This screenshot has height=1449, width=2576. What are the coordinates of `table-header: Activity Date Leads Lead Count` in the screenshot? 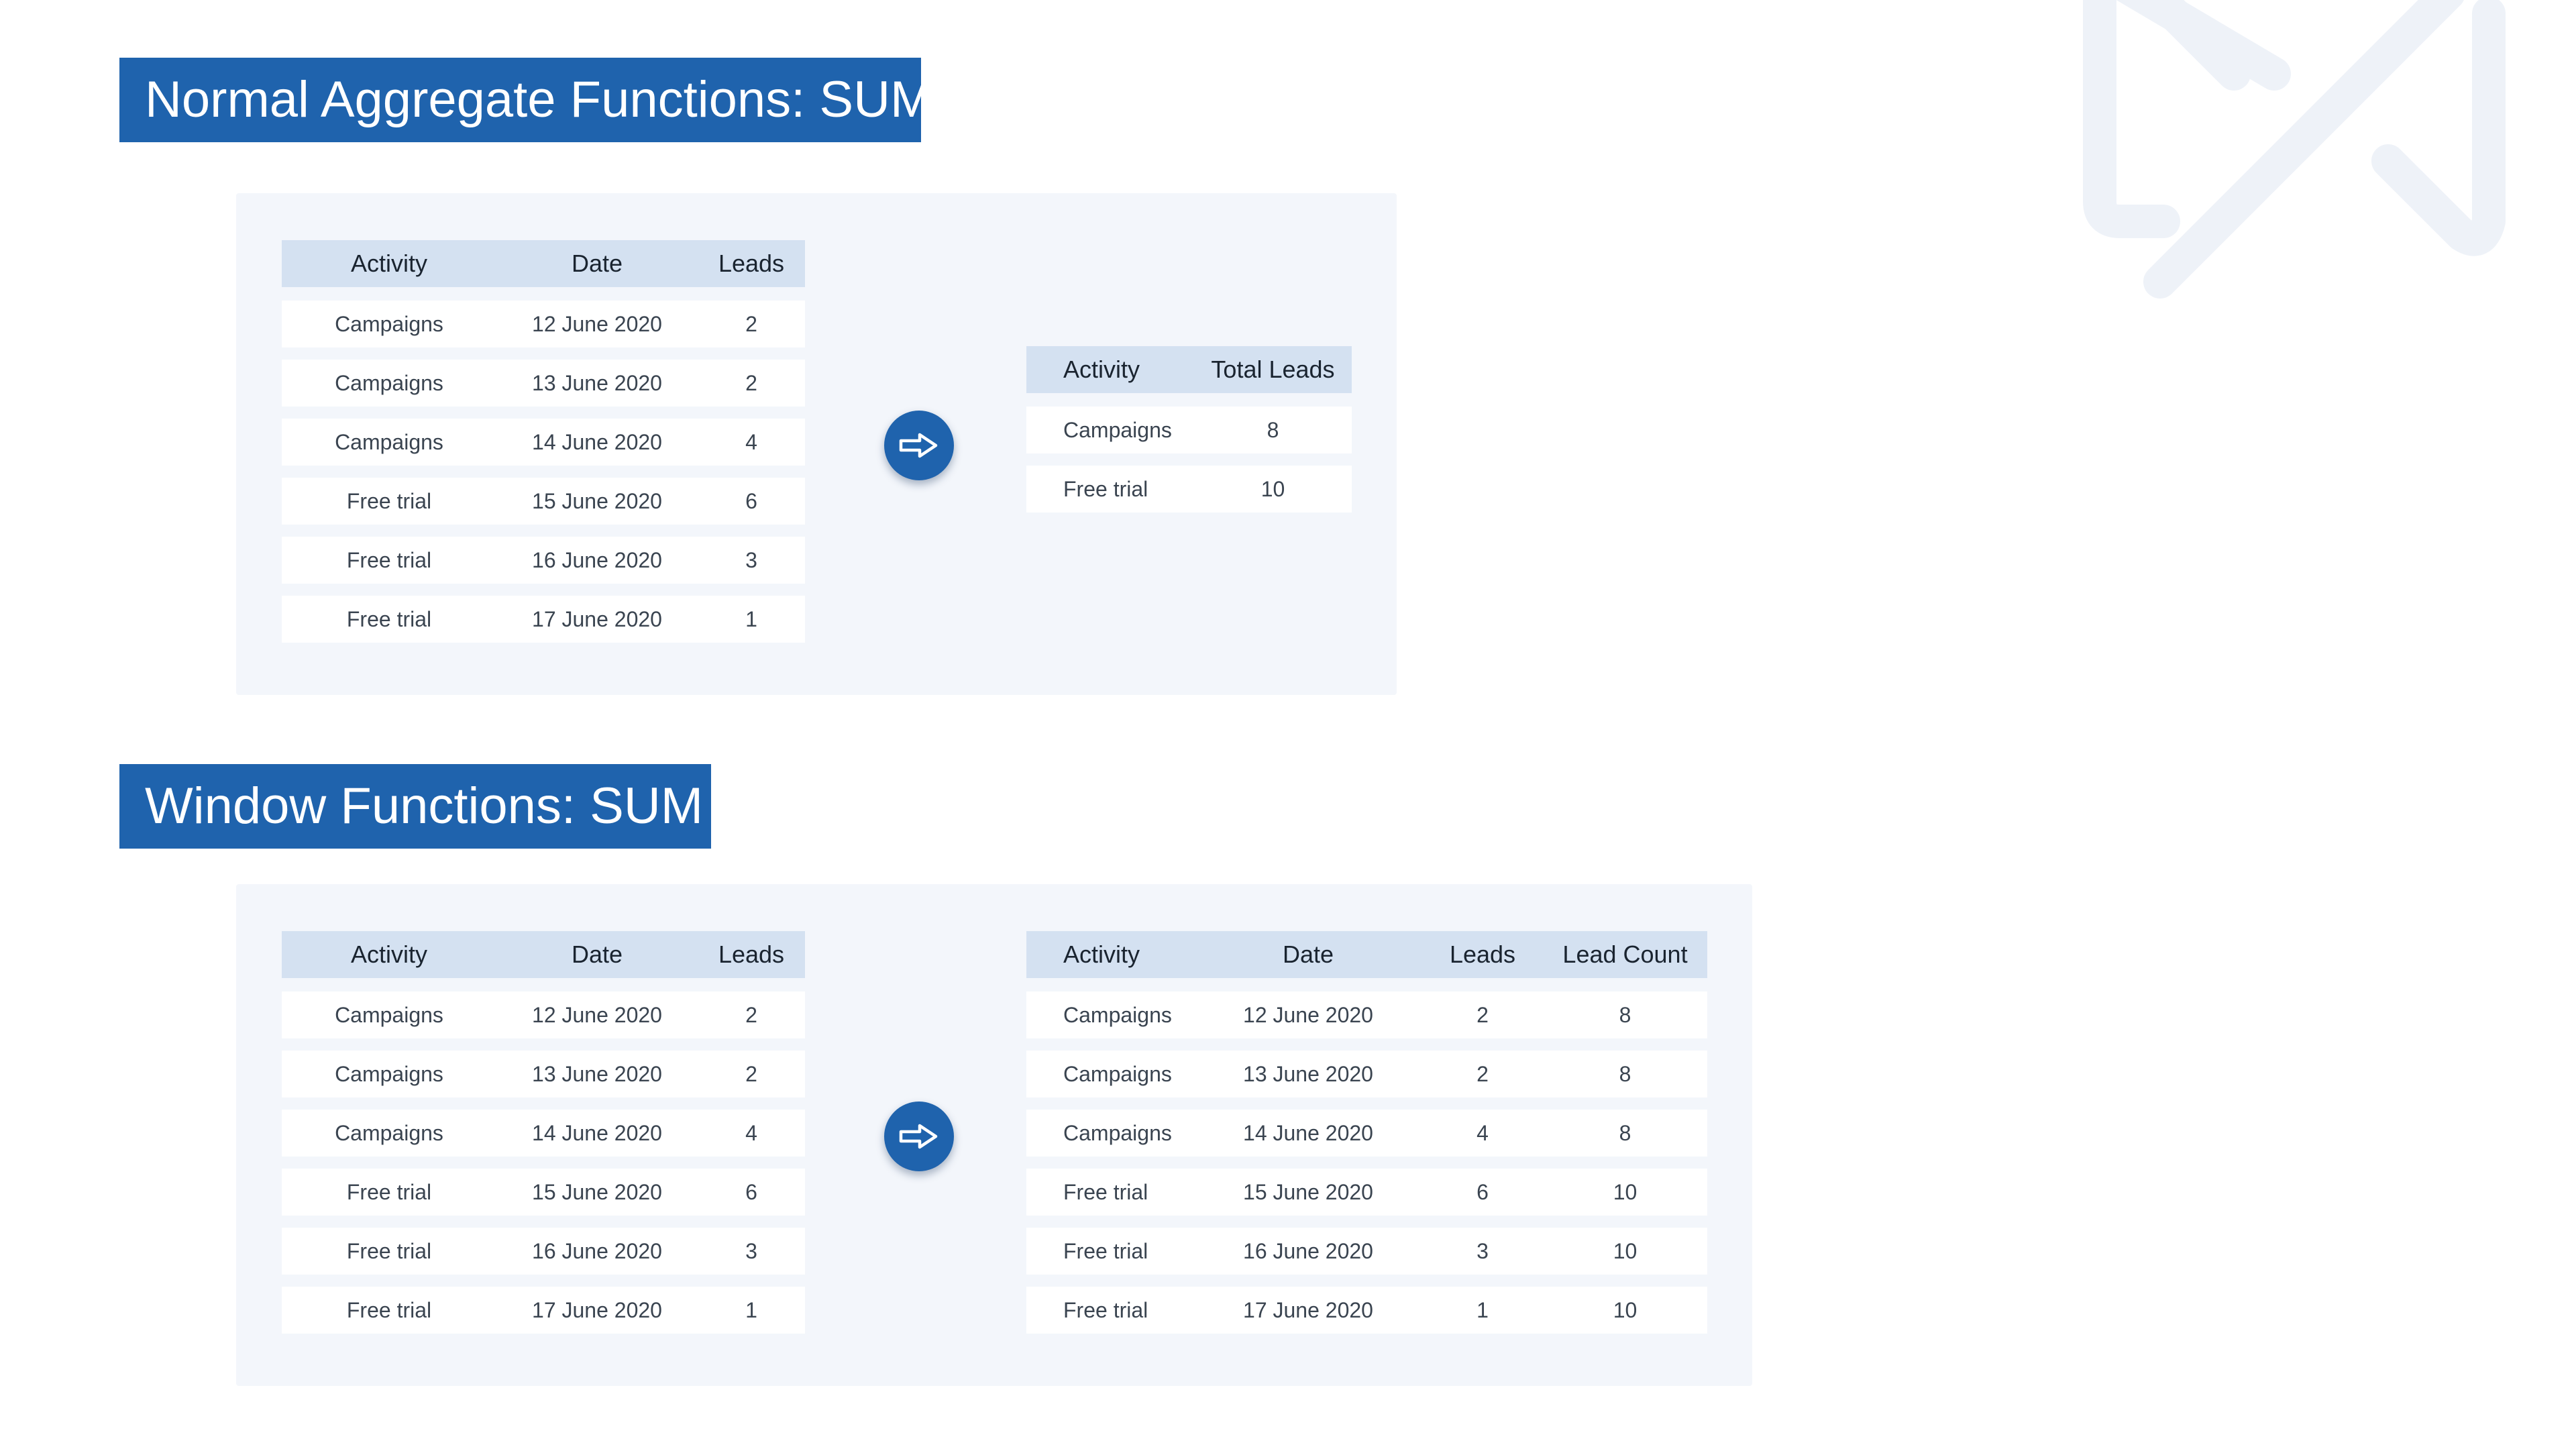 It's located at (1366, 954).